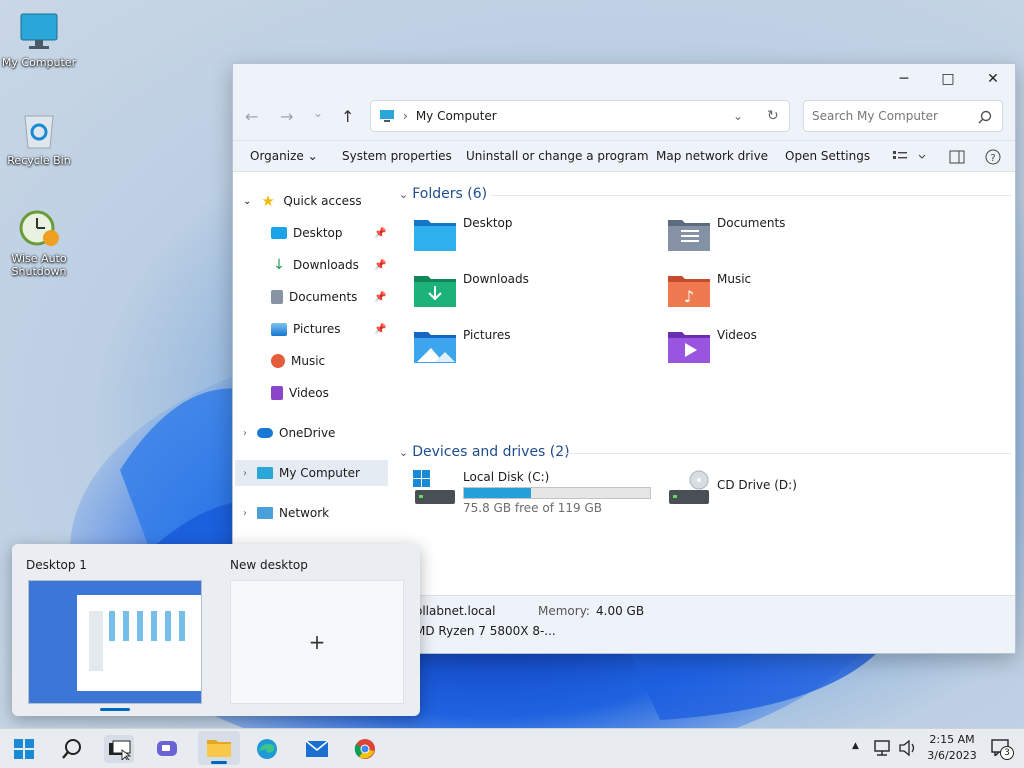 The image size is (1024, 768). Describe the element at coordinates (712, 156) in the screenshot. I see `map-network-drive-button: Map network drive` at that location.